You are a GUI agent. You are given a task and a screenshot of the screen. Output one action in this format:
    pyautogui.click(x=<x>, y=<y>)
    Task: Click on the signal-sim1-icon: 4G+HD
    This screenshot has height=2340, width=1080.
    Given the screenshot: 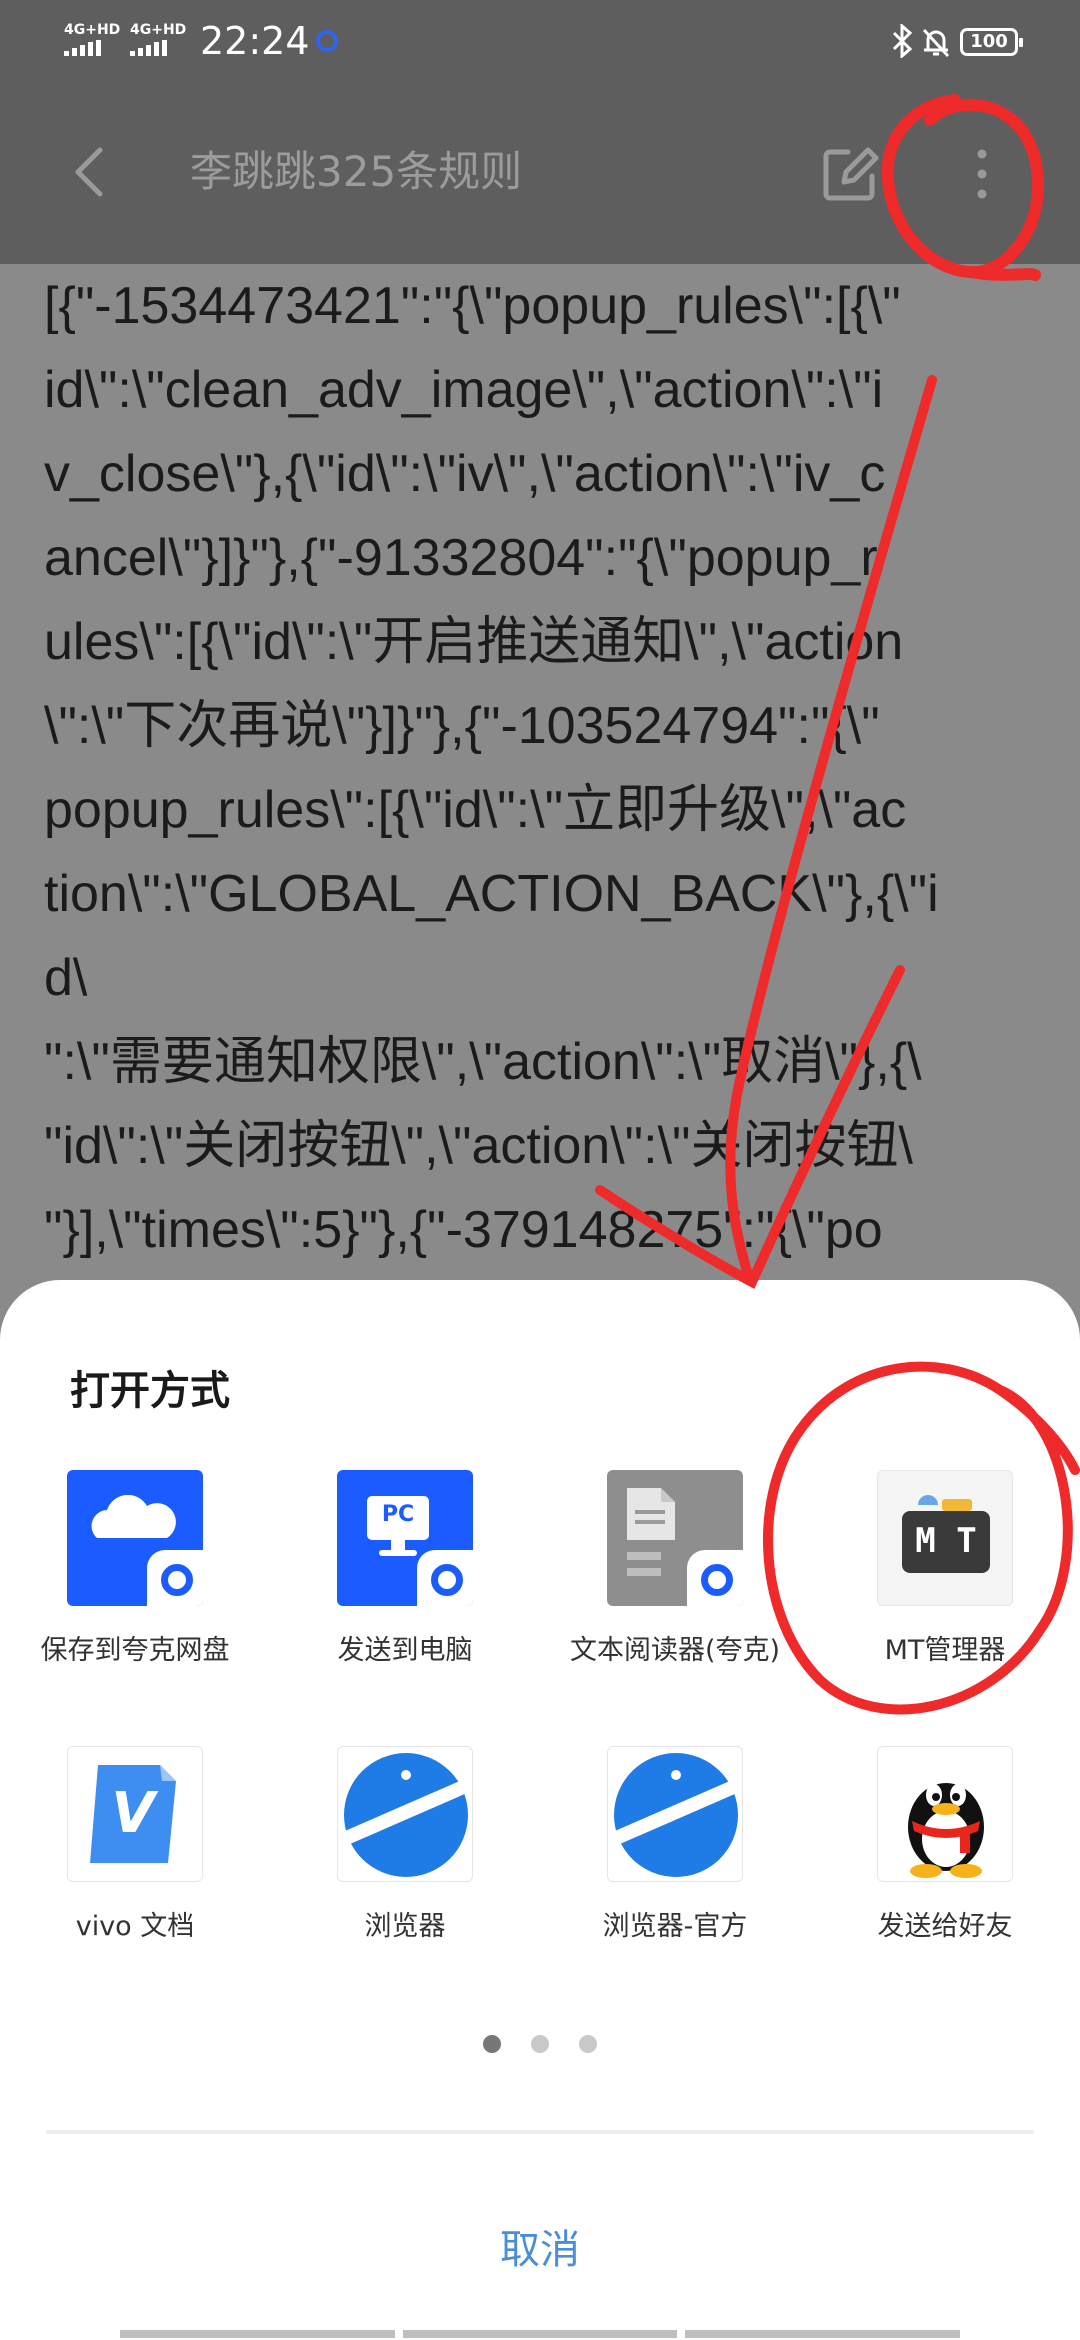 What is the action you would take?
    pyautogui.click(x=92, y=39)
    